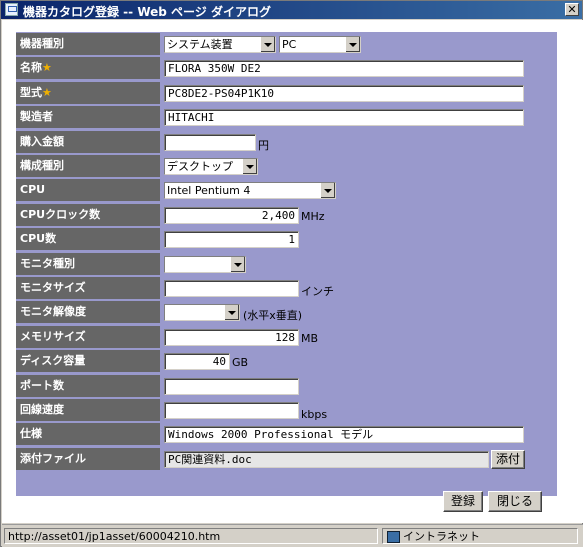 The width and height of the screenshot is (585, 549). What do you see at coordinates (273, 316) in the screenshot?
I see `unit-label: (水平x垂直)` at bounding box center [273, 316].